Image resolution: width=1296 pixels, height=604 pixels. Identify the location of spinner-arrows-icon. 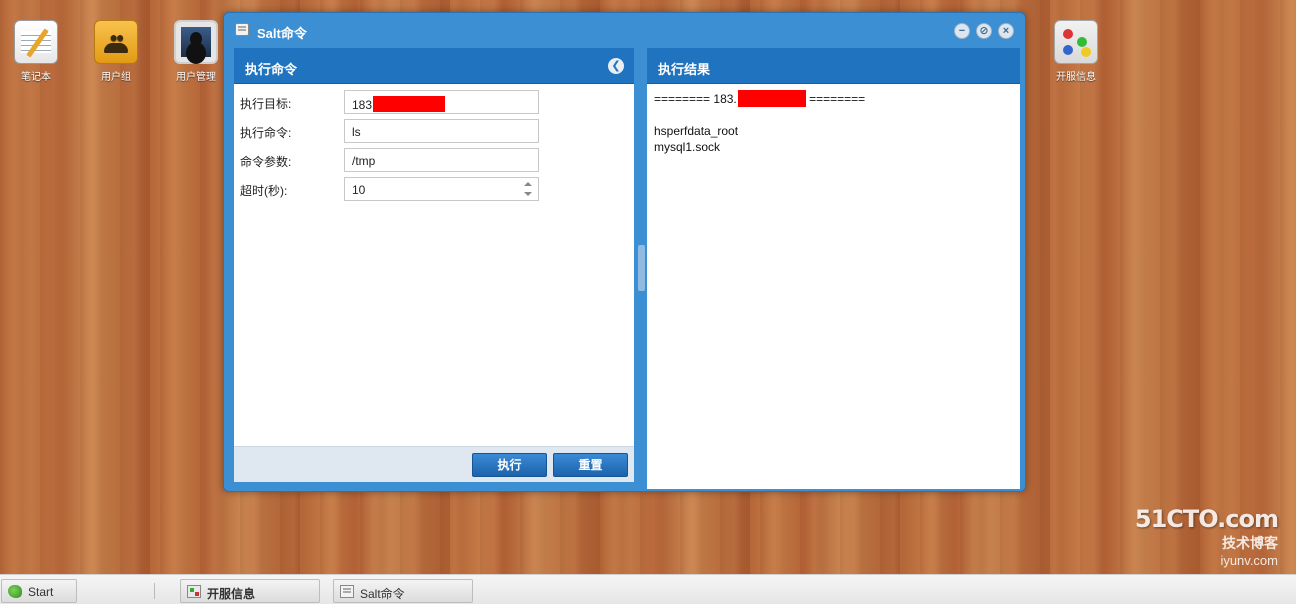
(528, 189).